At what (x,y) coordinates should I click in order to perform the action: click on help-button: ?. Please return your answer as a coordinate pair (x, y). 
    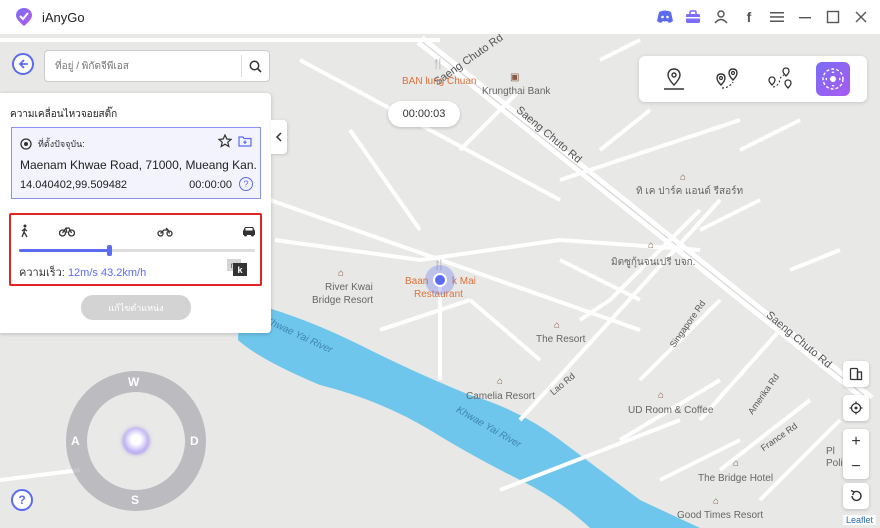
    Looking at the image, I should click on (22, 500).